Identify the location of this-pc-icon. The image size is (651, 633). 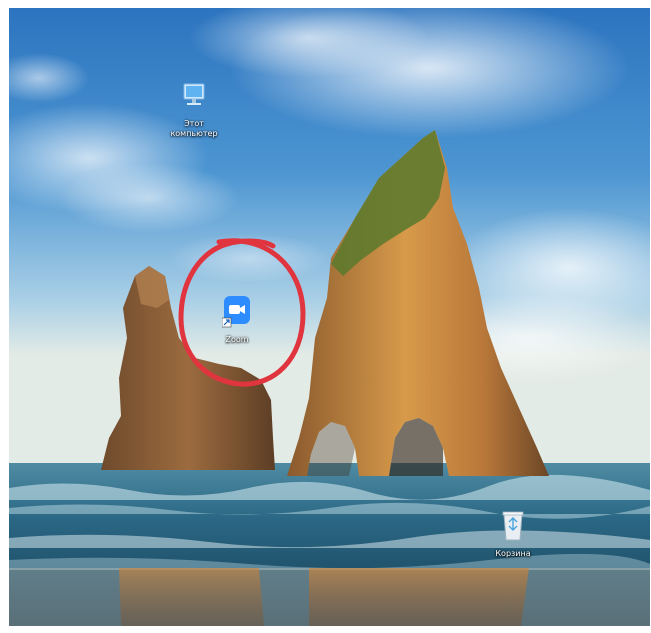
(194, 94).